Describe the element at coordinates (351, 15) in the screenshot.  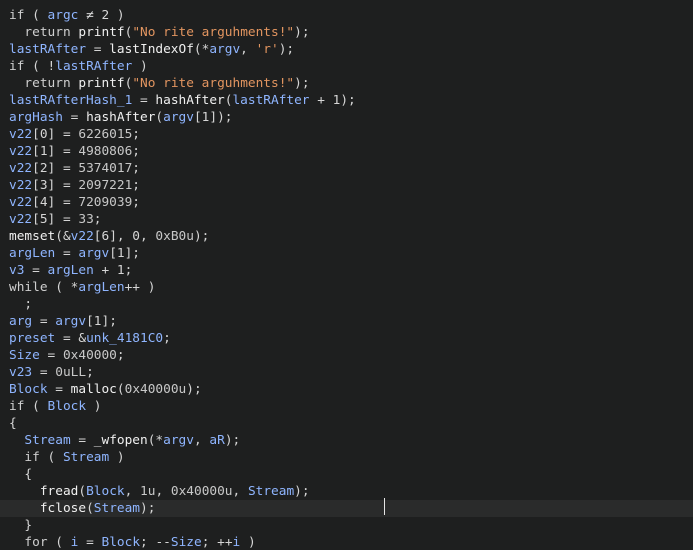
I see `code-line: if ( argc ≠ 2 )` at that location.